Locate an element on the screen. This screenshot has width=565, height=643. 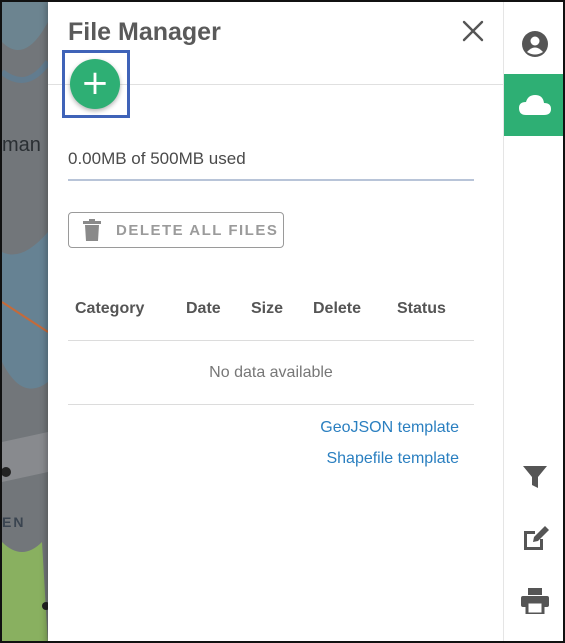
cloud-icon is located at coordinates (535, 105).